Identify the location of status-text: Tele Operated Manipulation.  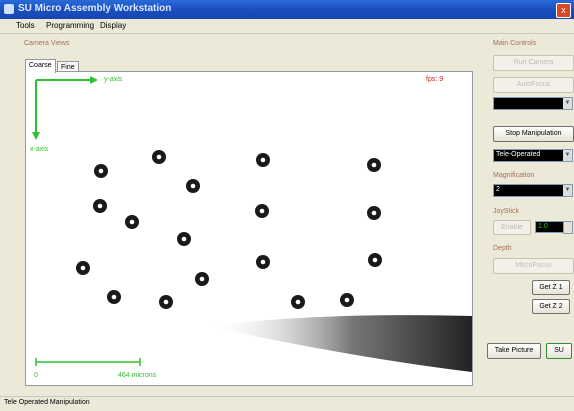
(47, 402).